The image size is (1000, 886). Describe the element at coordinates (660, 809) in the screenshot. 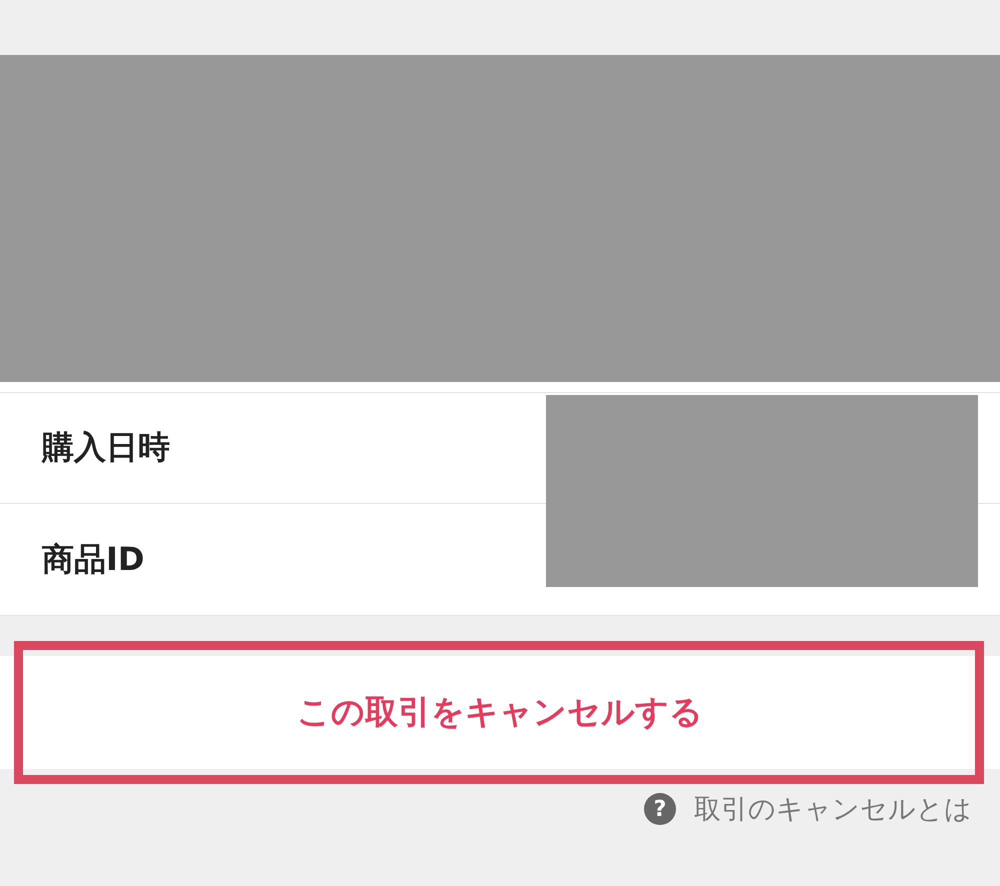

I see `help-icon: ?` at that location.